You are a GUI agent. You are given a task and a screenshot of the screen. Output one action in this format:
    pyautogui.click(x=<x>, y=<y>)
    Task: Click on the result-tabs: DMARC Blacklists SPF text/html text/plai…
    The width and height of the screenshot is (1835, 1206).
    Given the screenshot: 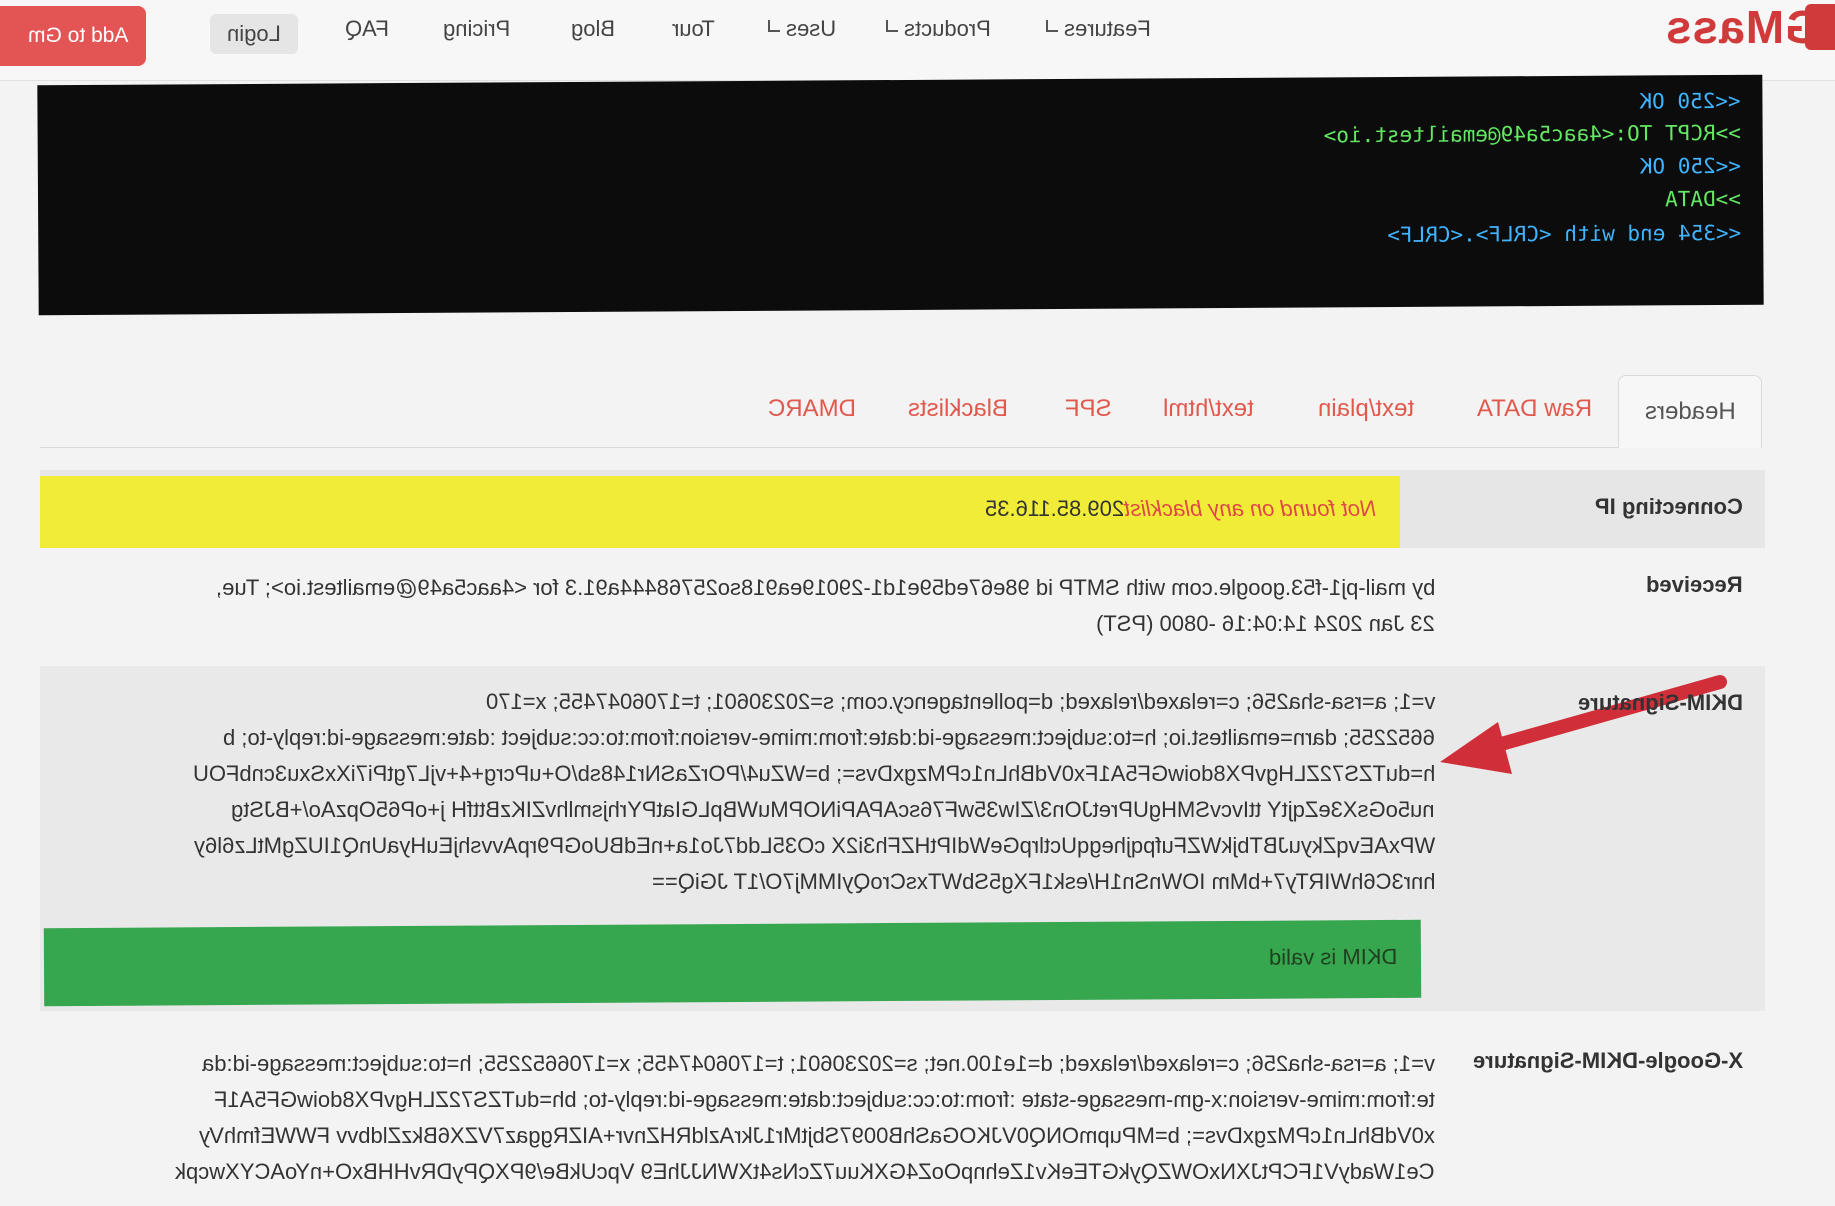 What is the action you would take?
    pyautogui.click(x=901, y=411)
    